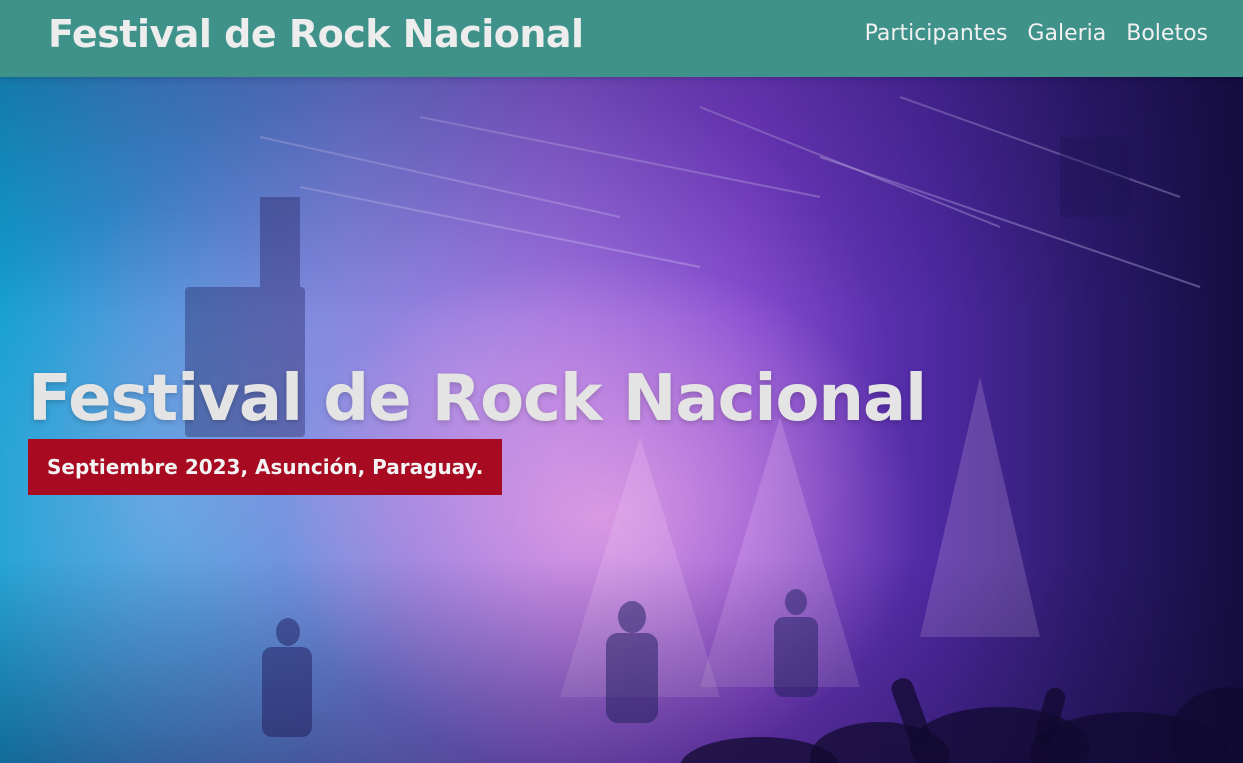 This screenshot has height=763, width=1243. I want to click on hero-title: Festival de Rock Nacional, so click(477, 399).